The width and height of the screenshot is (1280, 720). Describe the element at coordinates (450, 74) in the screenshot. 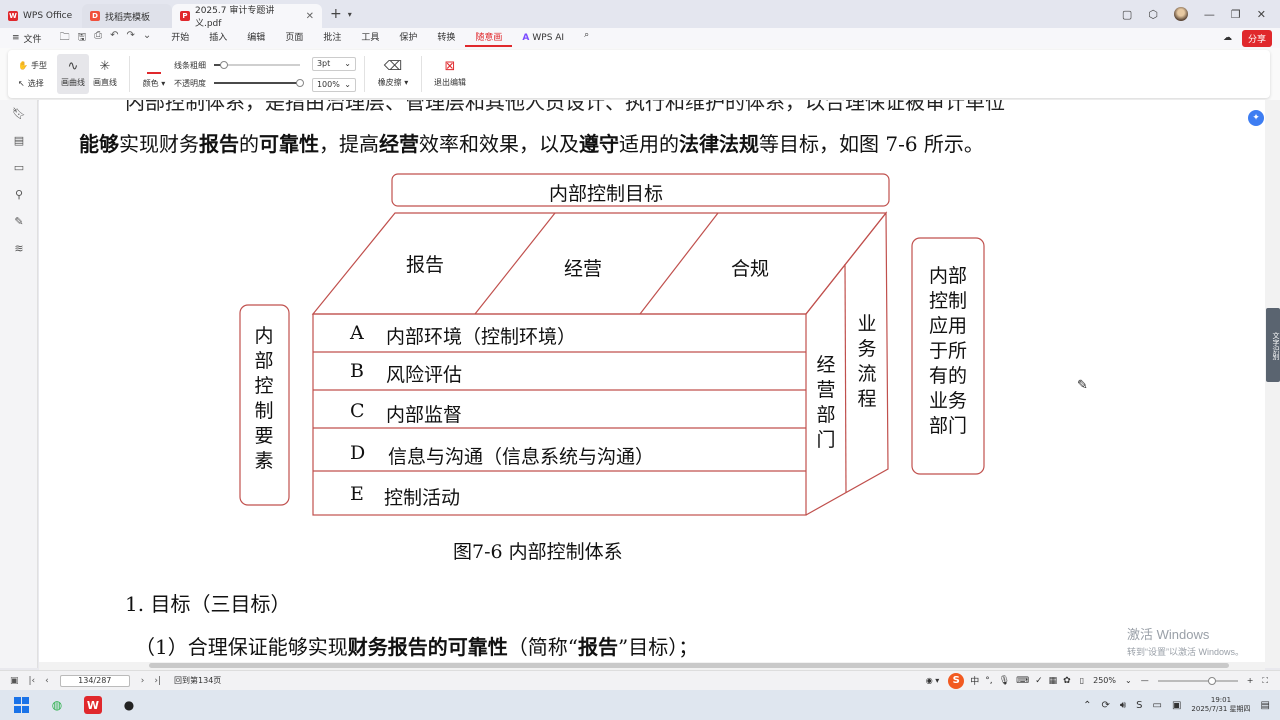

I see `exit-edit-button: ⊠ 退出编辑` at that location.